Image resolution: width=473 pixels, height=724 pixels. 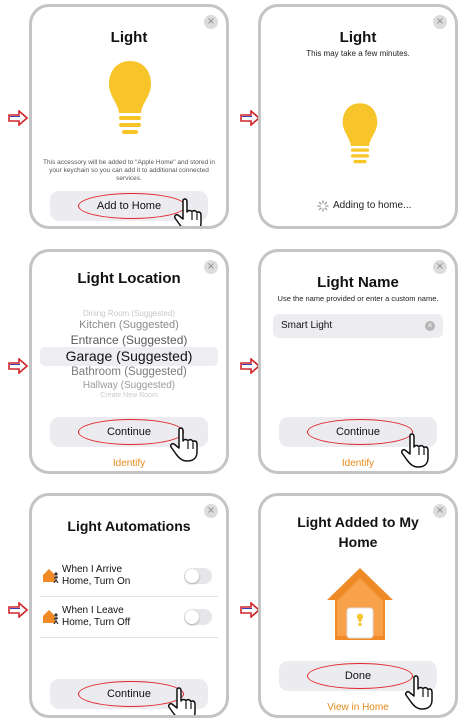 I want to click on screen-title: Light Name, so click(x=358, y=282).